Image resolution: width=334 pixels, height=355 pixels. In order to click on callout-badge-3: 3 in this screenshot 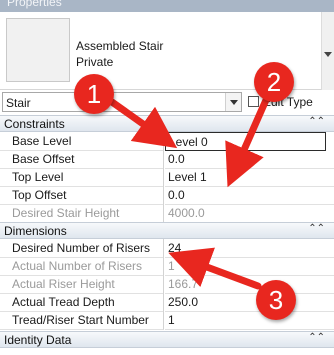, I will do `click(276, 300)`.